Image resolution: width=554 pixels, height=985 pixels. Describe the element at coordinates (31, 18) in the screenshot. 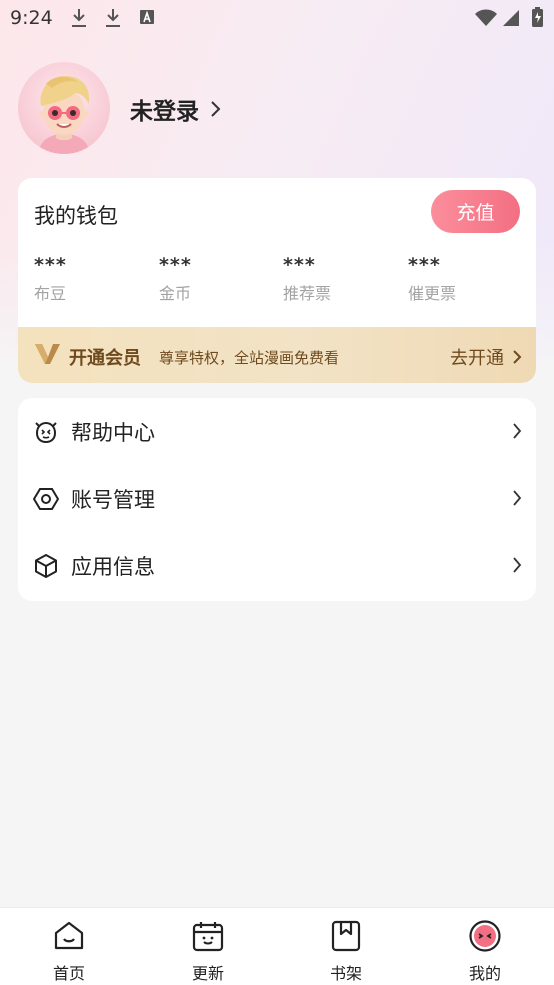

I see `status-time: 9:24` at that location.